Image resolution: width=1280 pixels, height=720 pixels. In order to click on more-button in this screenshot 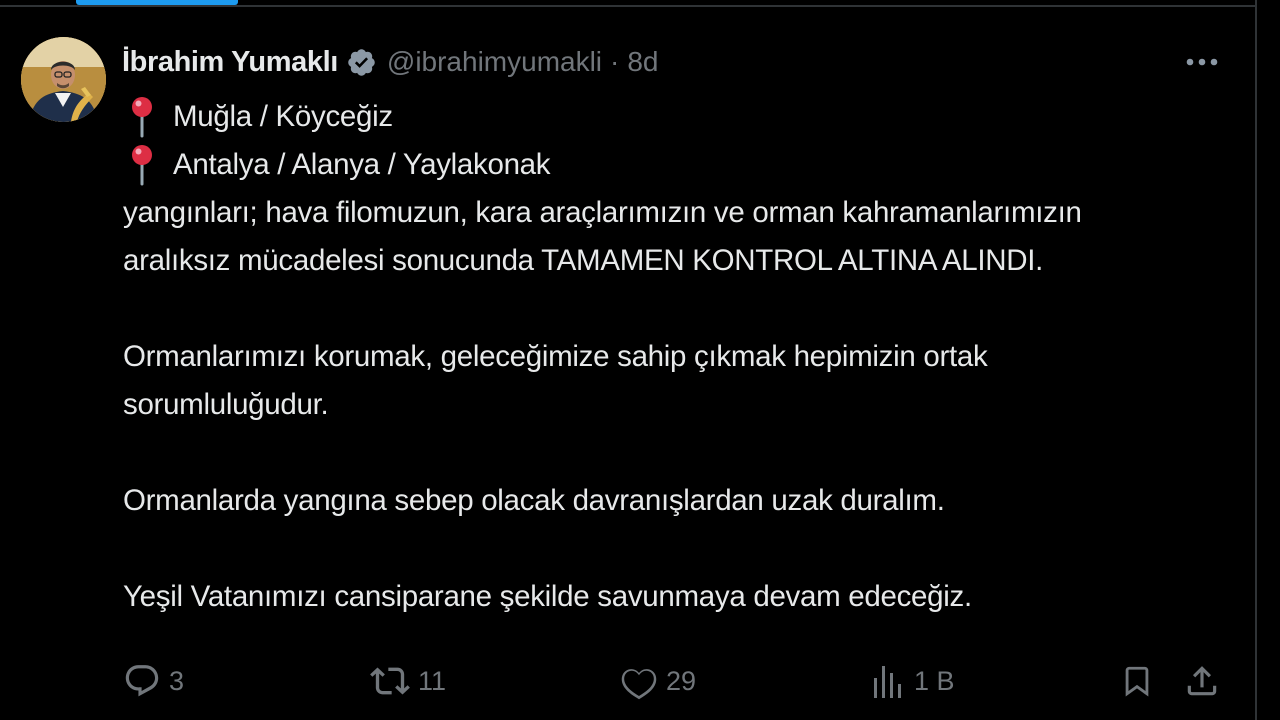, I will do `click(1202, 62)`.